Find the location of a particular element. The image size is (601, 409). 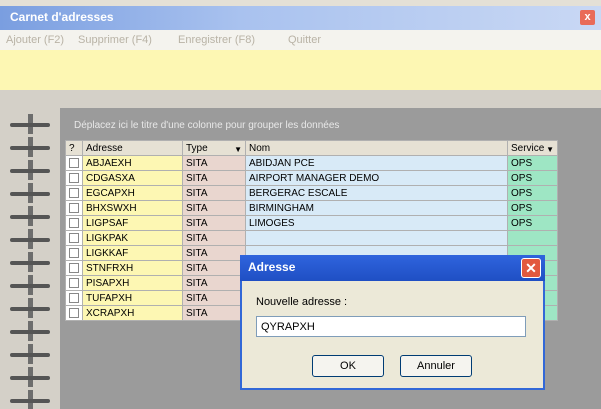

cell-adresse: STNFRXH is located at coordinates (132, 268).